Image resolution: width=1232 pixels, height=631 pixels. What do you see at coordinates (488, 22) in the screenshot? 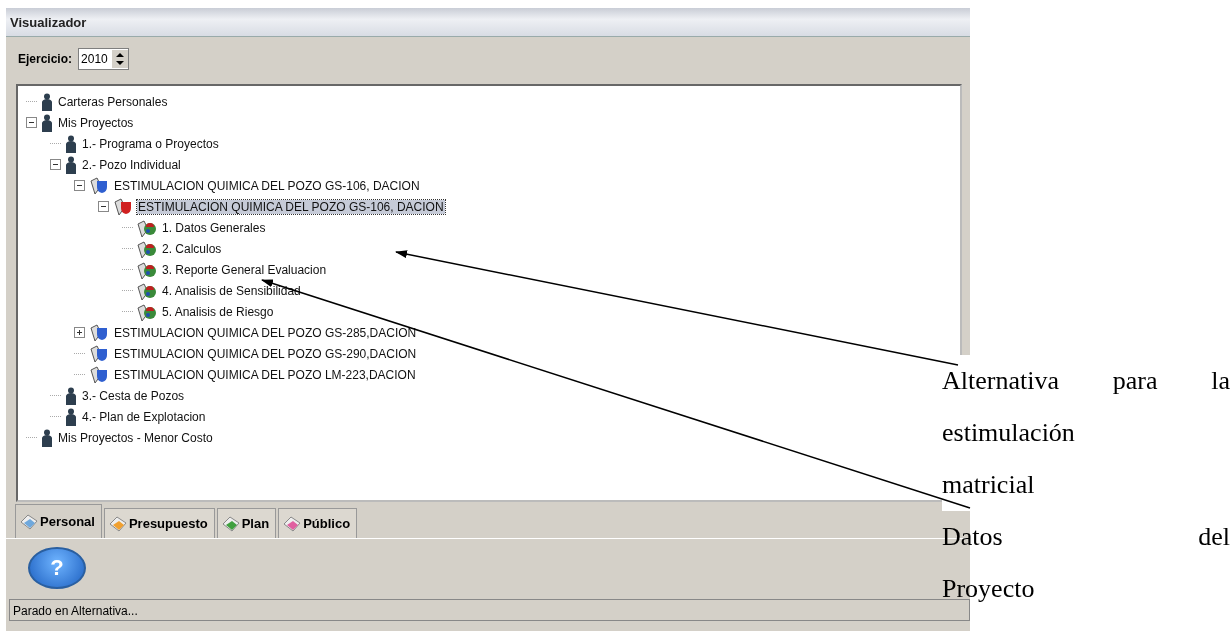
I see `window-title: Visualizador` at bounding box center [488, 22].